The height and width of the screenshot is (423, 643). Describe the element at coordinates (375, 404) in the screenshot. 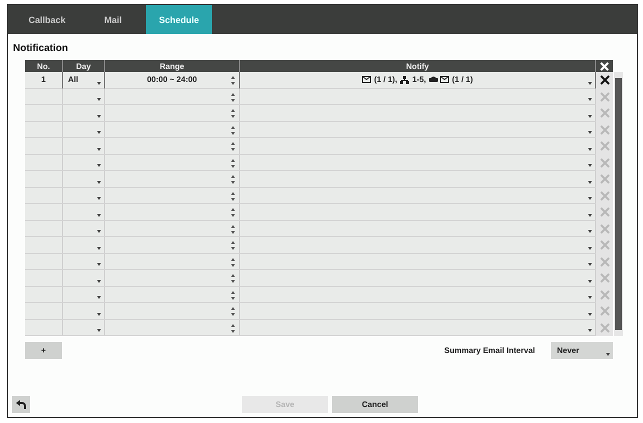

I see `cancel-button: Cancel` at that location.